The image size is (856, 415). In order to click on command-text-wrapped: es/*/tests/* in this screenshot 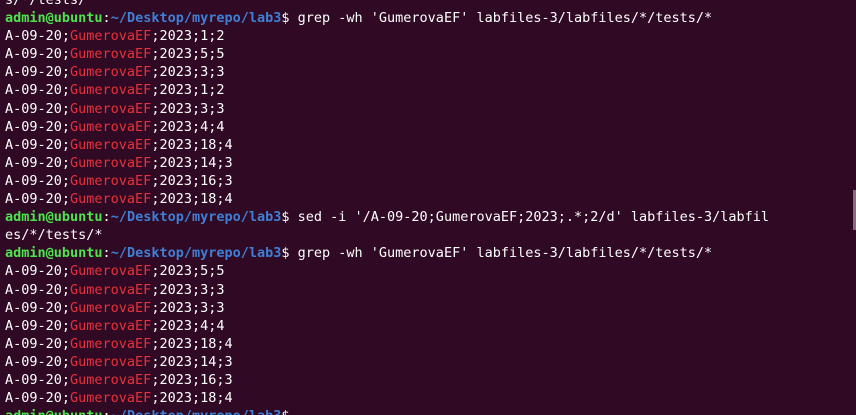, I will do `click(54, 235)`.